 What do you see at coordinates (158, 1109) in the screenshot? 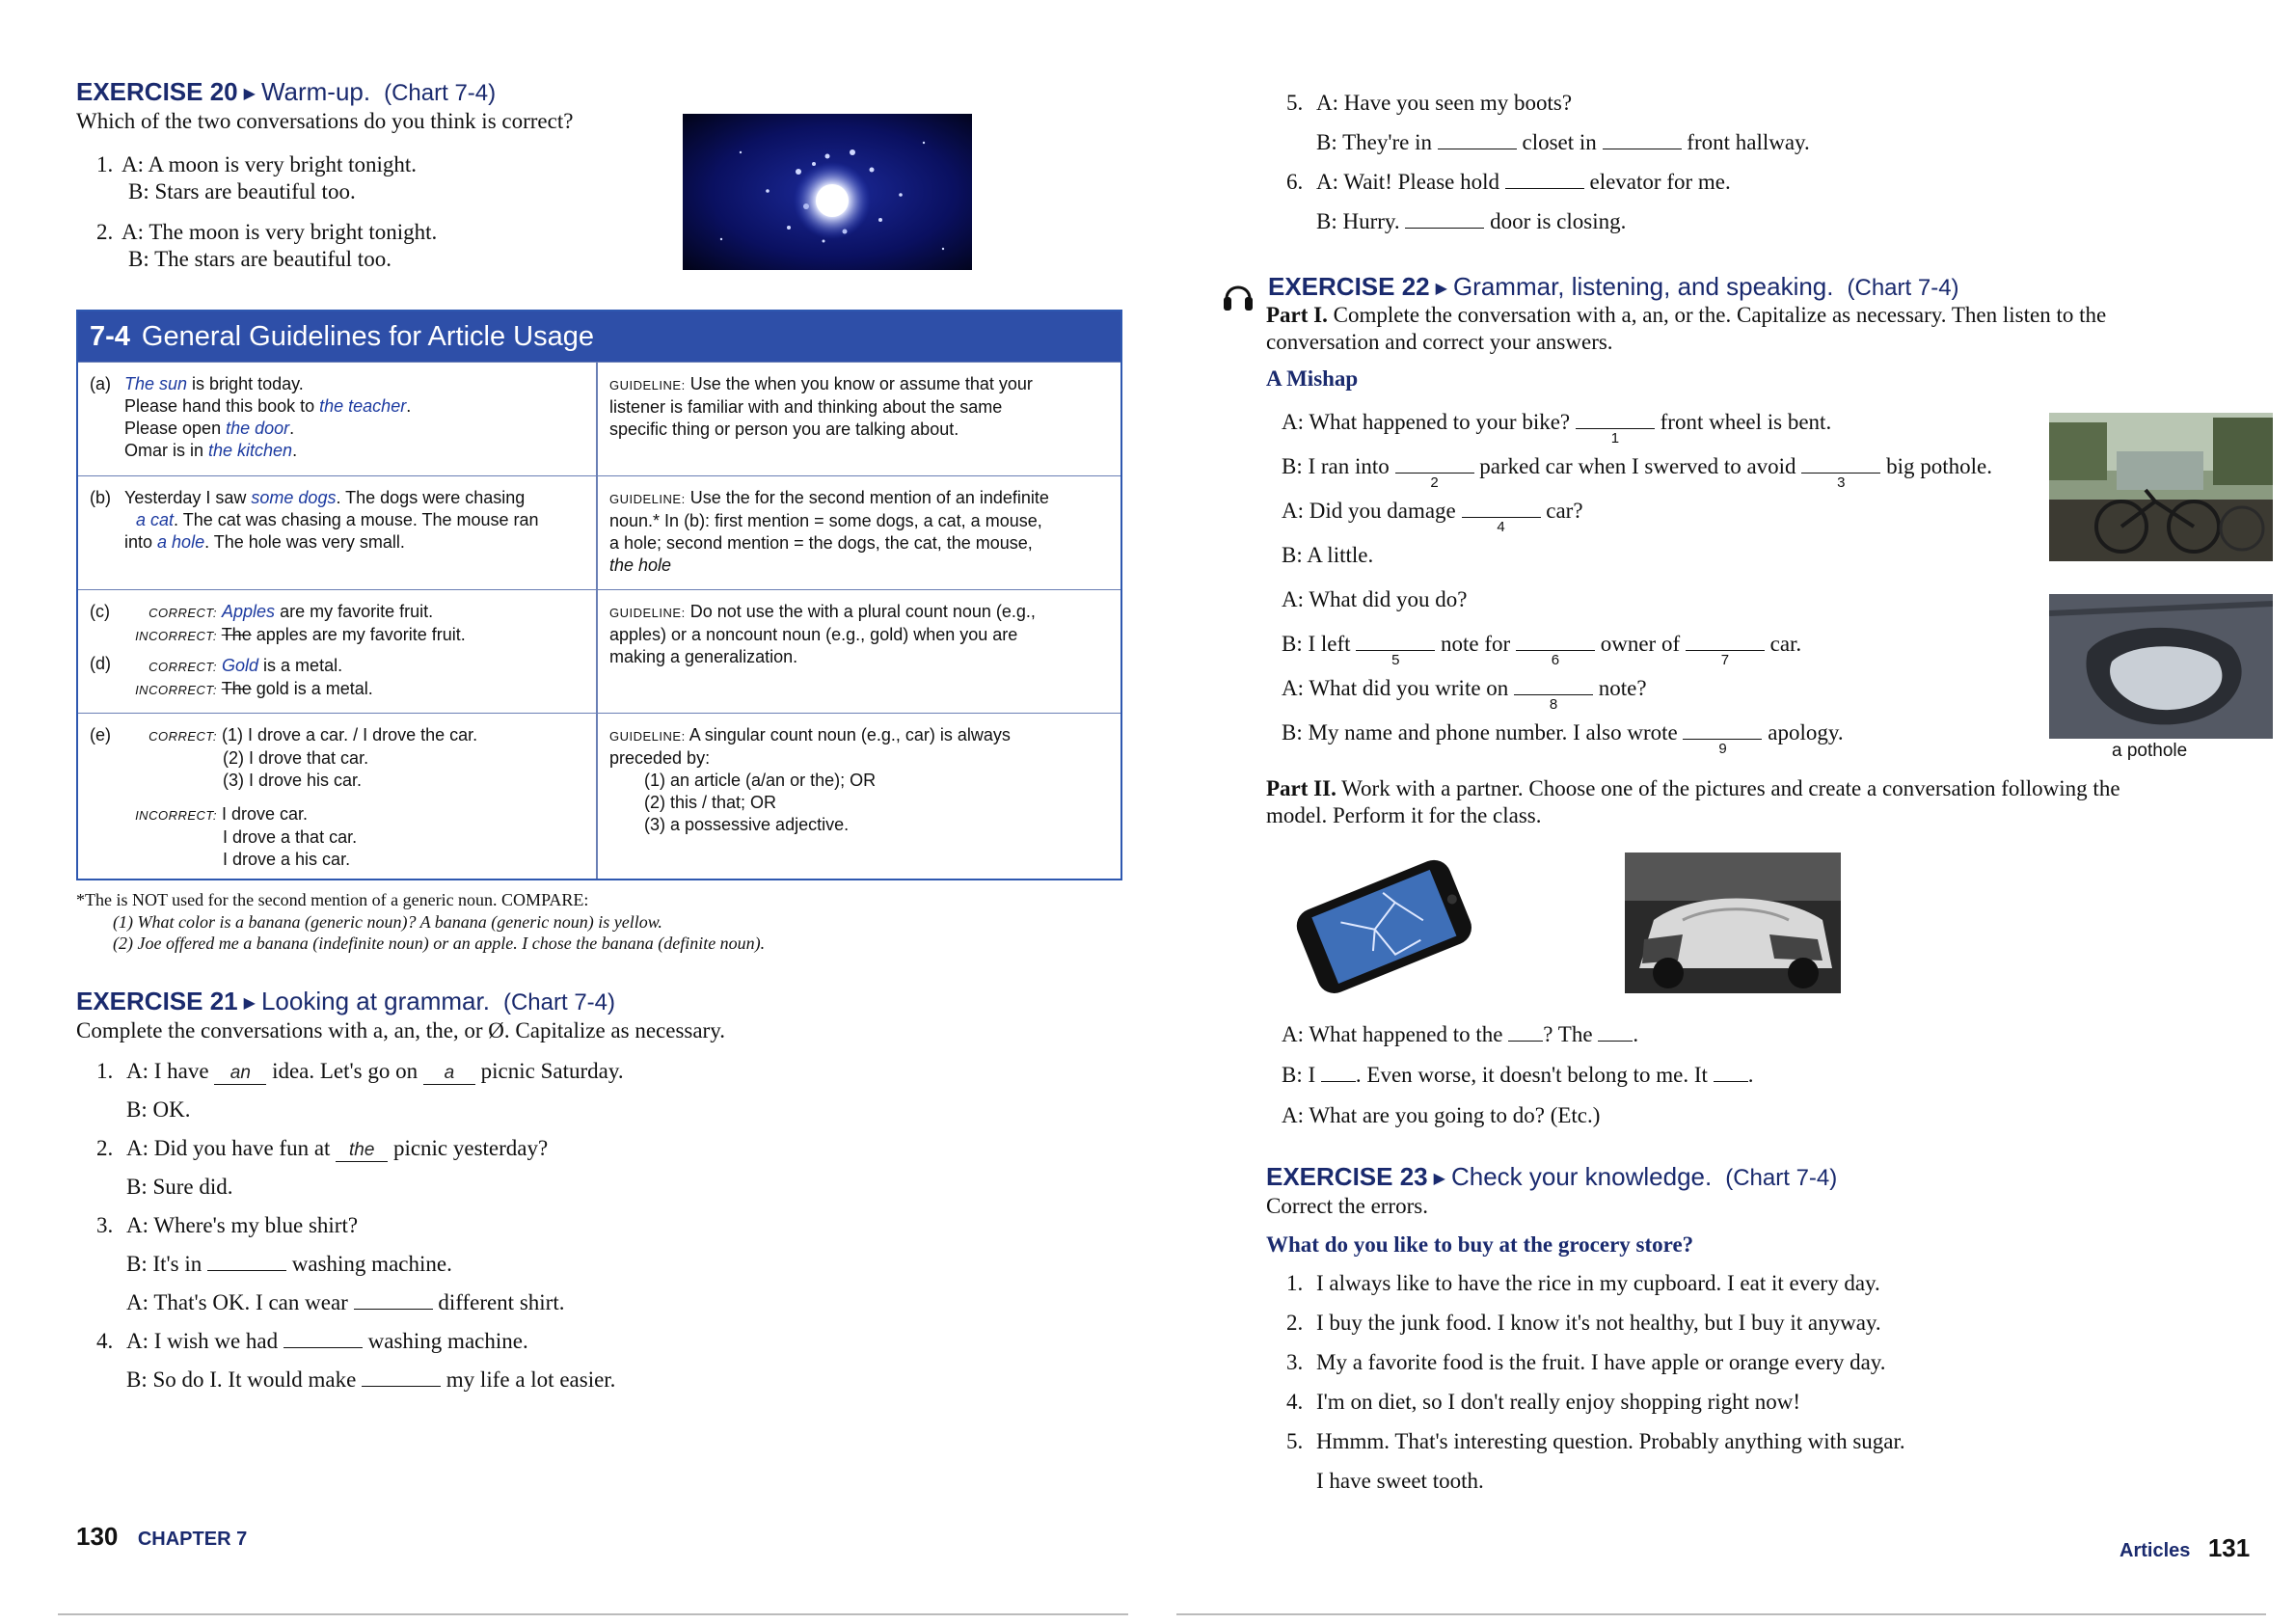
I see `line-text: B: OK.` at bounding box center [158, 1109].